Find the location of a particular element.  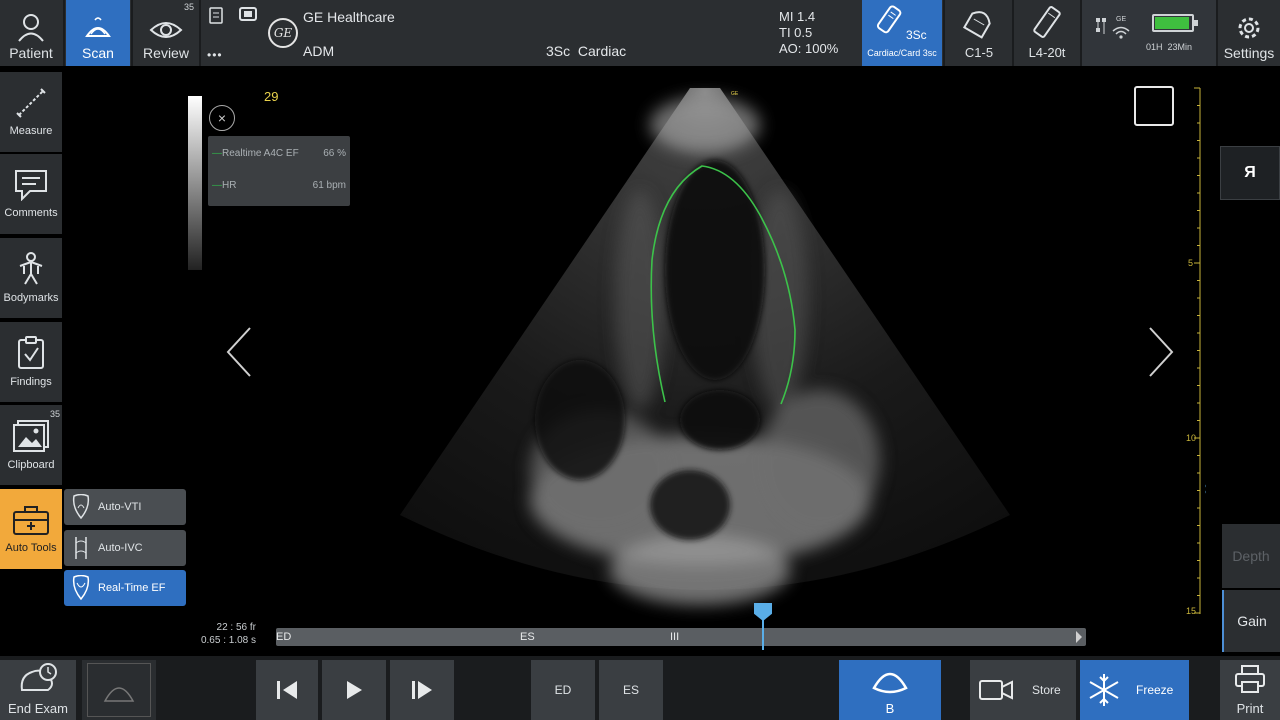

depth-tick-15: 15 is located at coordinates (1191, 611).